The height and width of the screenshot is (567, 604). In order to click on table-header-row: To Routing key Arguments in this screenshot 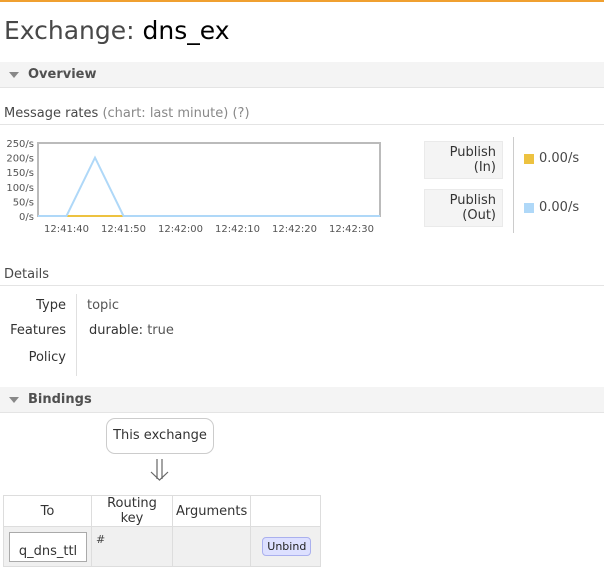, I will do `click(162, 511)`.